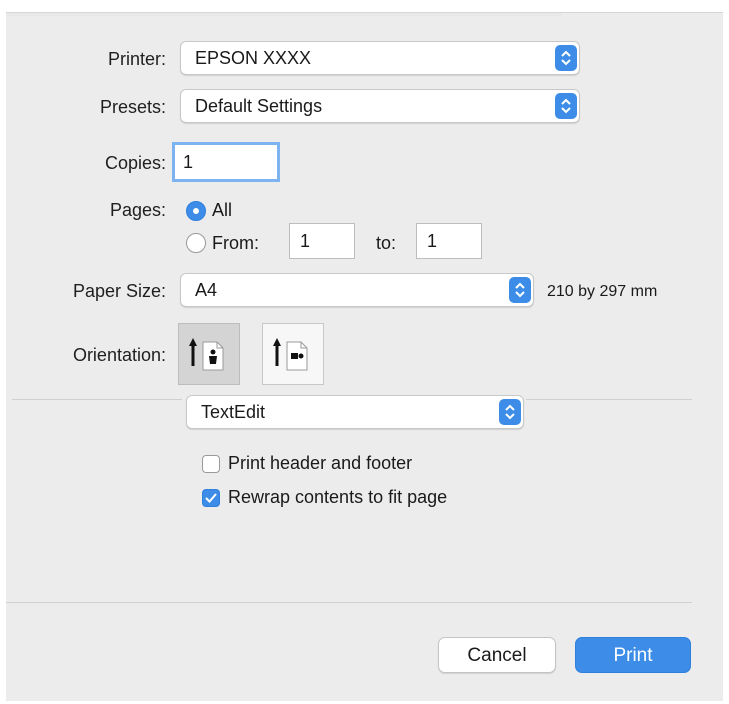 The width and height of the screenshot is (729, 704). I want to click on paper-size-label: Paper Size:, so click(119, 291).